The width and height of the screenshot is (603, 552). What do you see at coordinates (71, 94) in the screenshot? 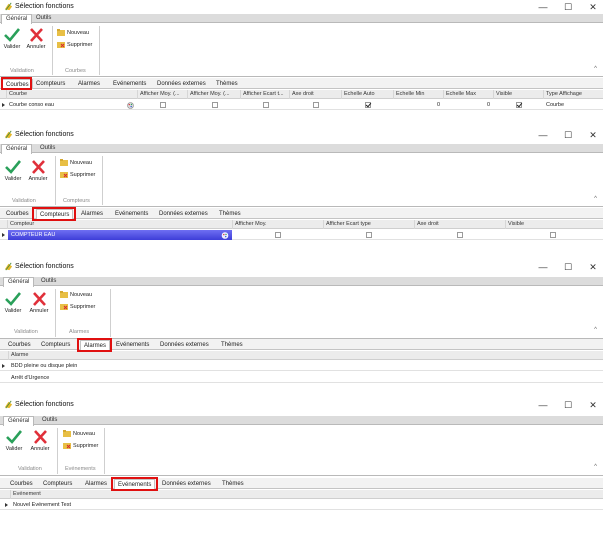
I see `col-courbe: Courbe` at bounding box center [71, 94].